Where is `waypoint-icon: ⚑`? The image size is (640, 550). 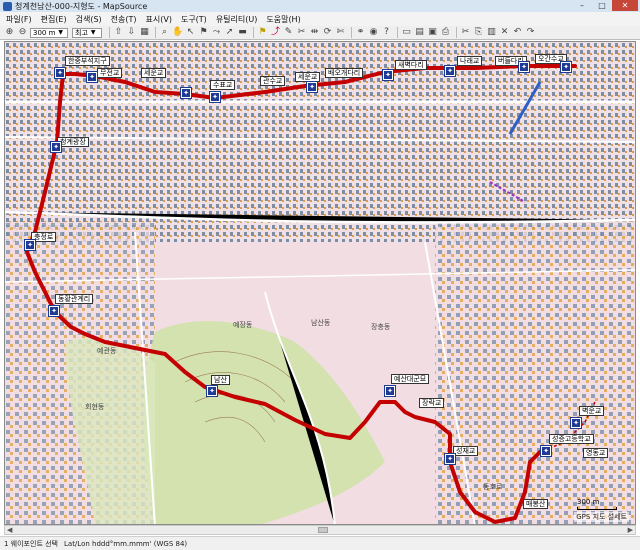
waypoint-icon: ⚑ is located at coordinates (262, 32).